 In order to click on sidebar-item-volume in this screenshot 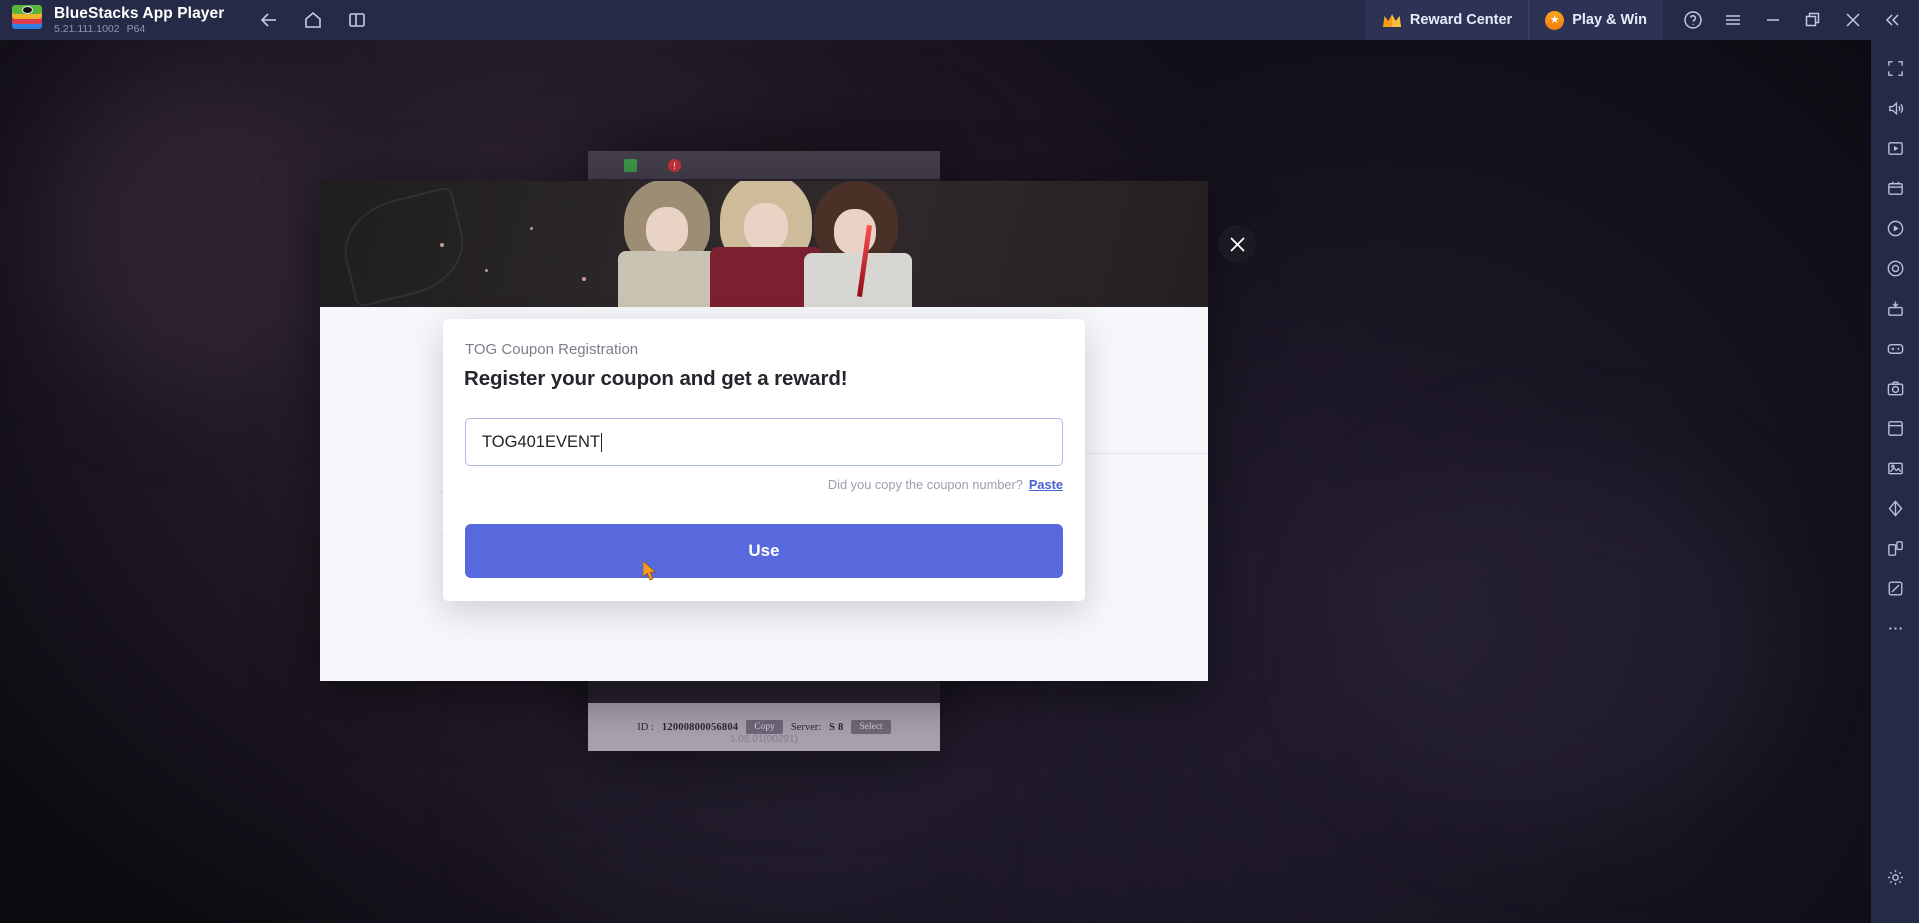, I will do `click(1895, 108)`.